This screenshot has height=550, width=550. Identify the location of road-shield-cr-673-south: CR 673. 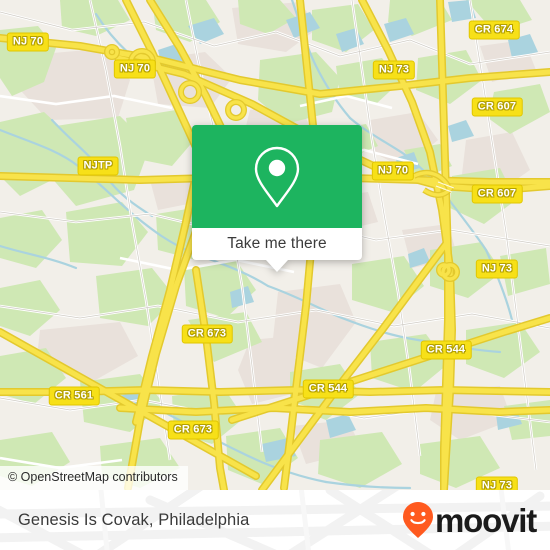
(193, 430).